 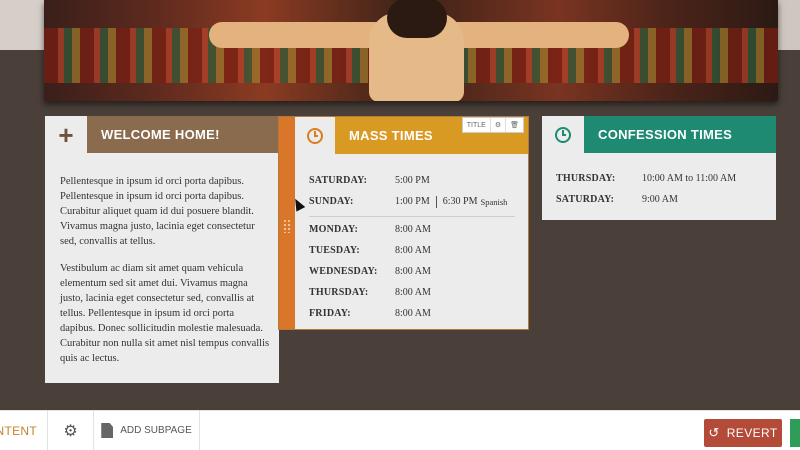 I want to click on hero-backdrop-left, so click(x=22, y=25).